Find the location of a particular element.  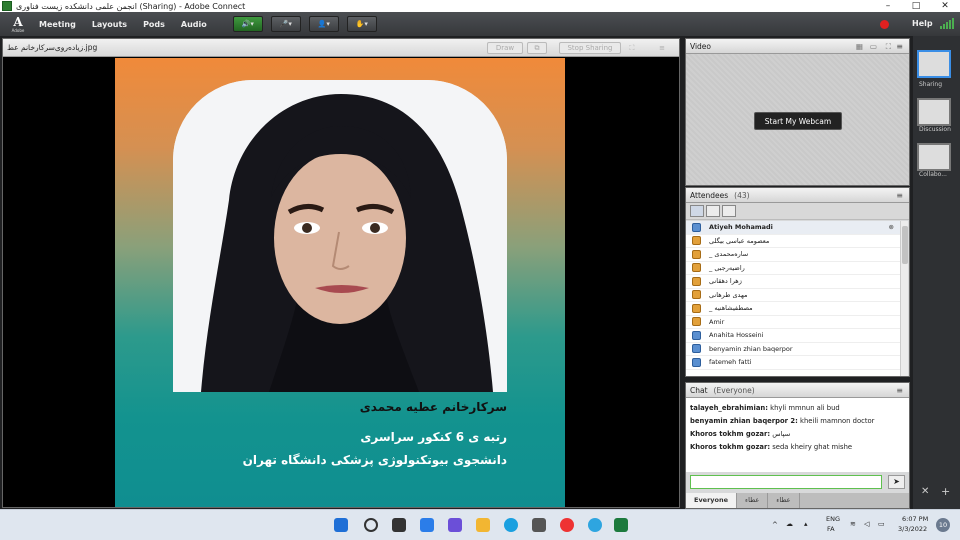

attendee-row: benyamin zhian baqerpor is located at coordinates (793, 349).